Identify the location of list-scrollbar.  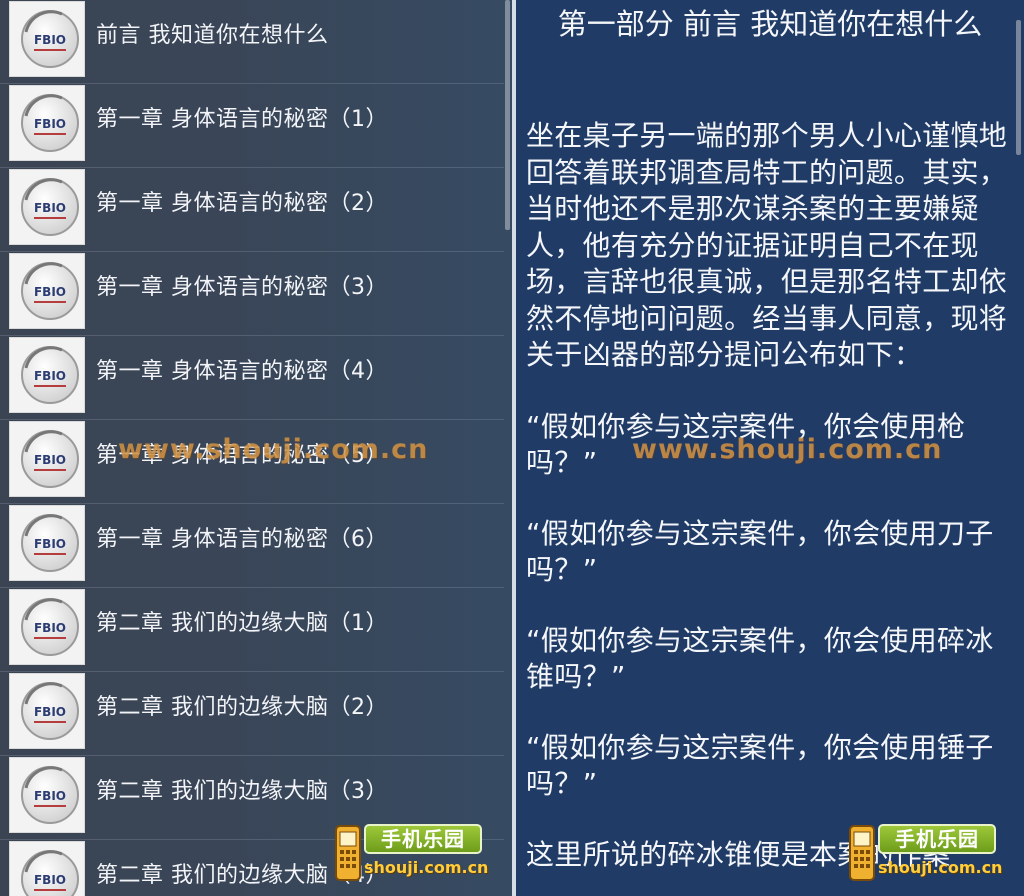
(507, 115).